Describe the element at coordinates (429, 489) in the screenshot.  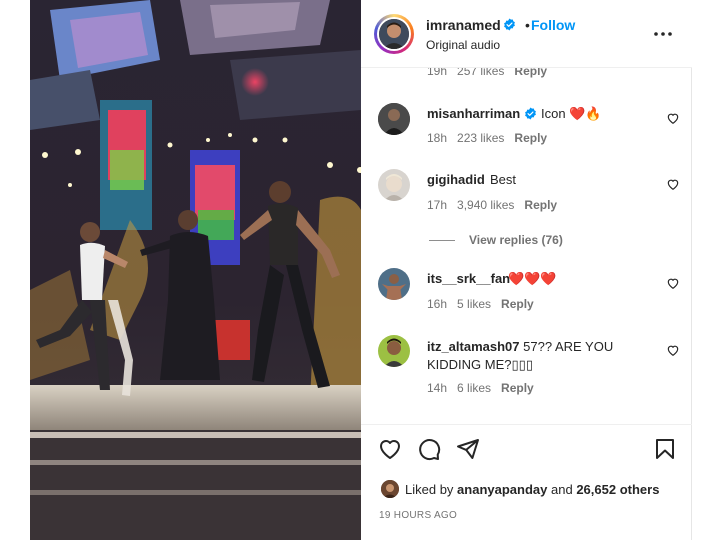
I see `liked-by-prefix: Liked by` at that location.